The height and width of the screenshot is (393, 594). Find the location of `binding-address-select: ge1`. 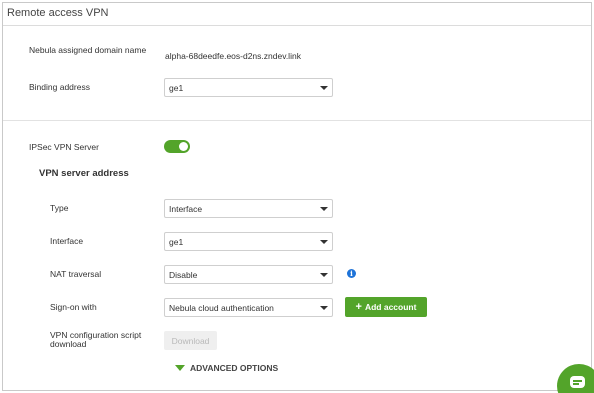

binding-address-select: ge1 is located at coordinates (248, 87).